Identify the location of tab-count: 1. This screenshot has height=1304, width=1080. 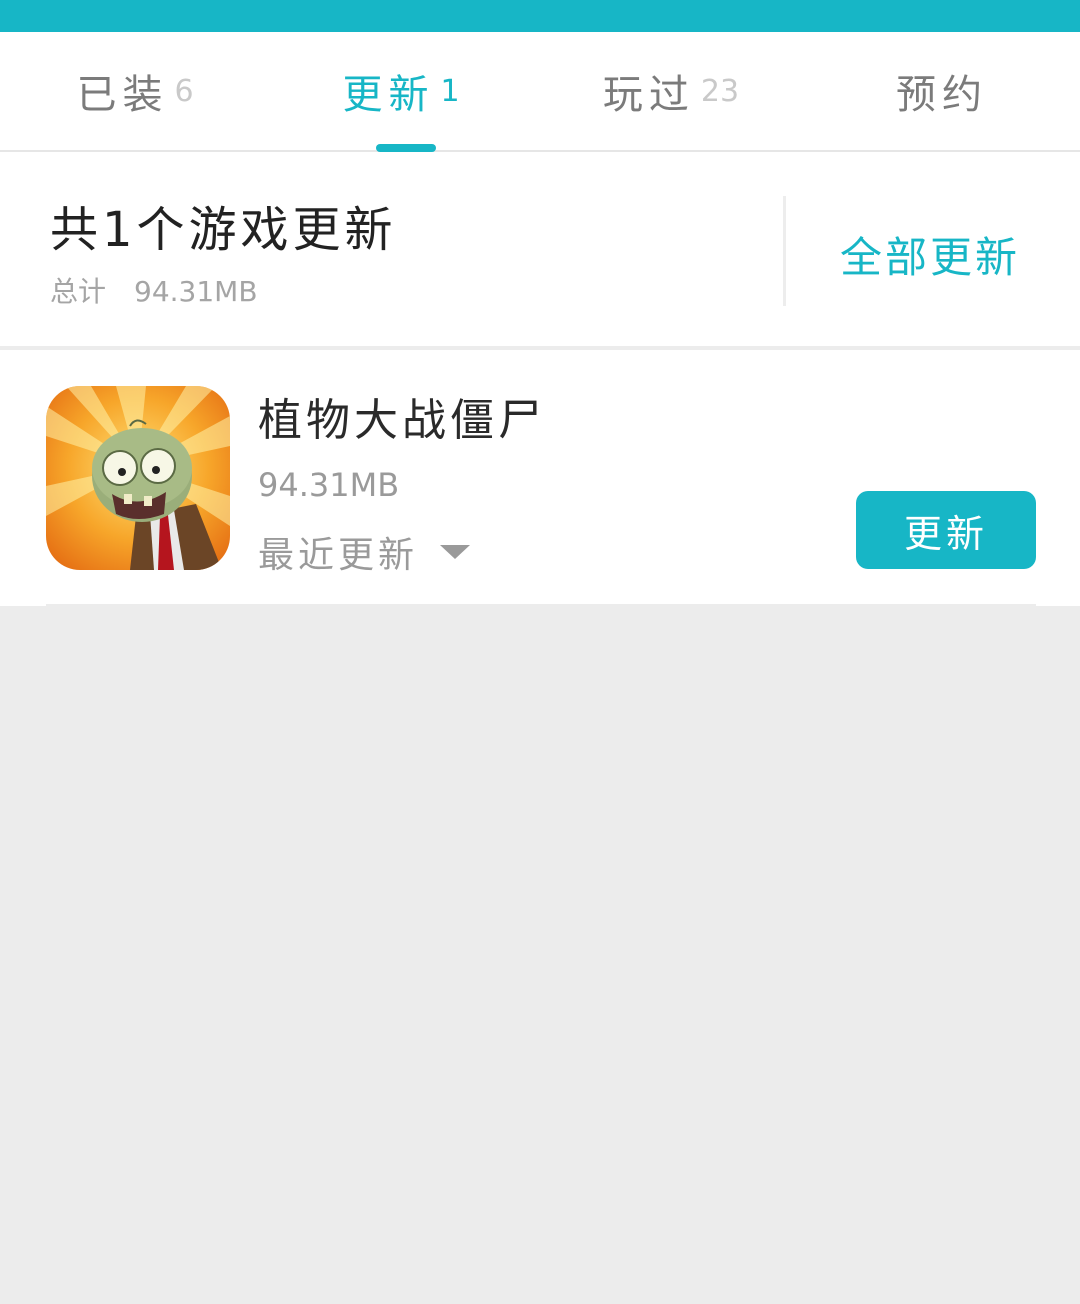
(450, 91).